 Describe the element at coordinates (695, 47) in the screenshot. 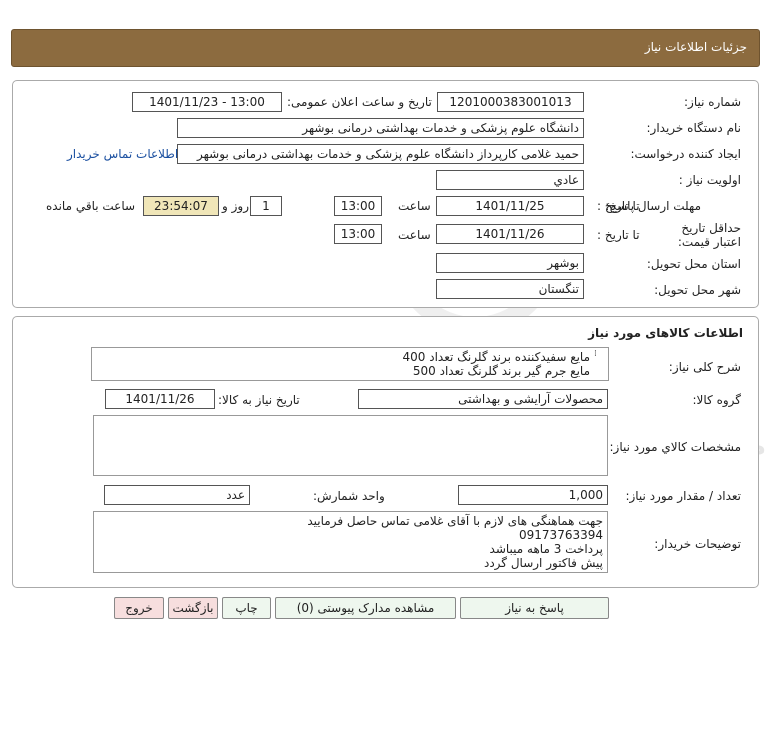

I see `page-title: جزئیات اطلاعات نیاز` at that location.